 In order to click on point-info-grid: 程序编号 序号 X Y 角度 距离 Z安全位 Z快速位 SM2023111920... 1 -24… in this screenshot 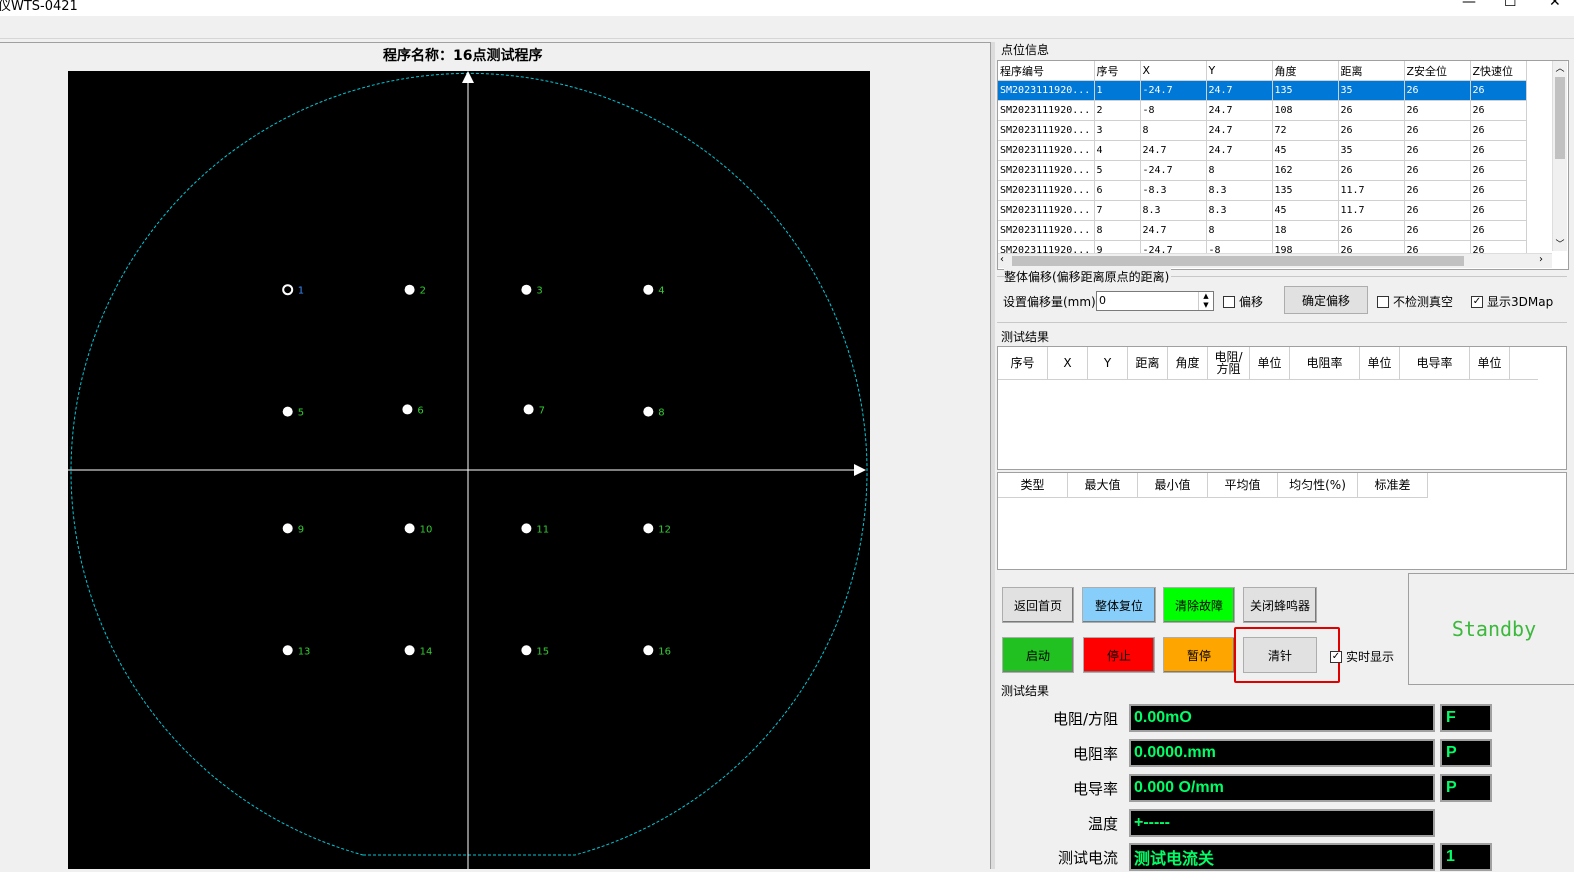, I will do `click(1283, 165)`.